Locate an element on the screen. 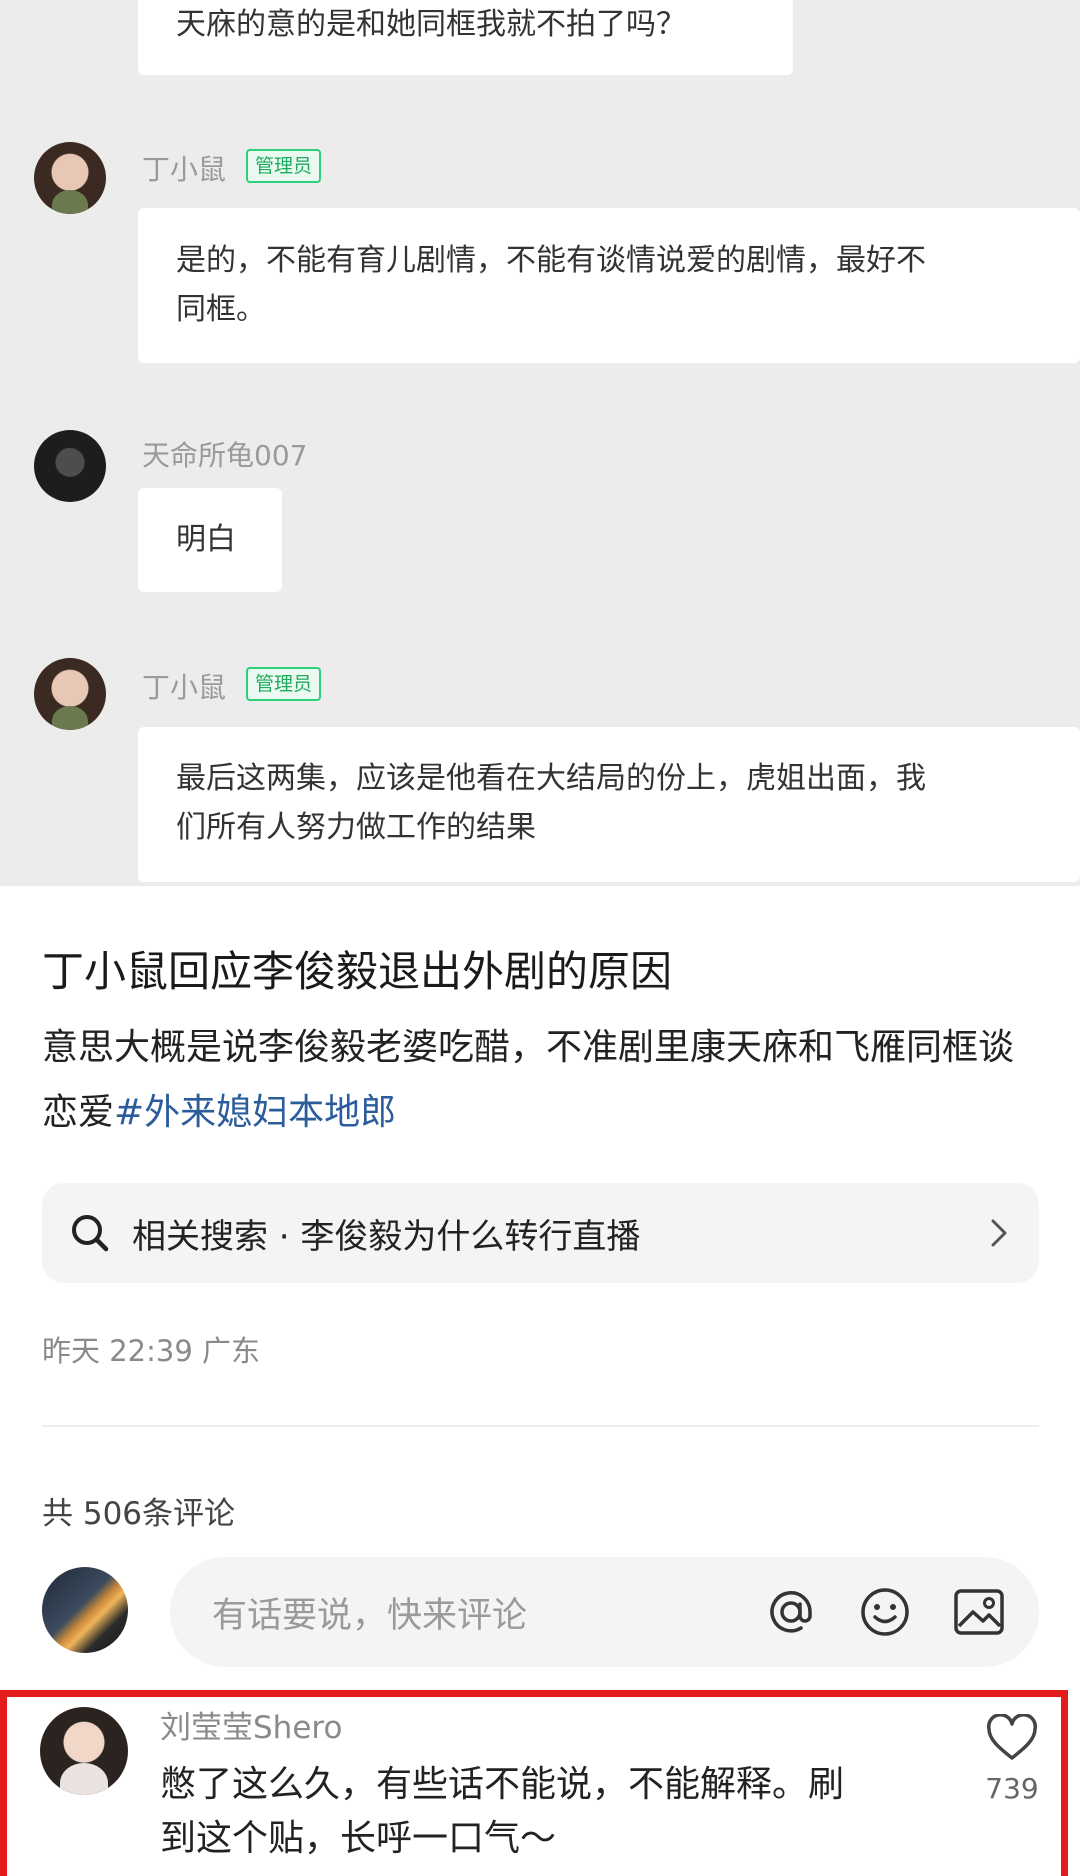  commenter-avatar is located at coordinates (84, 1751).